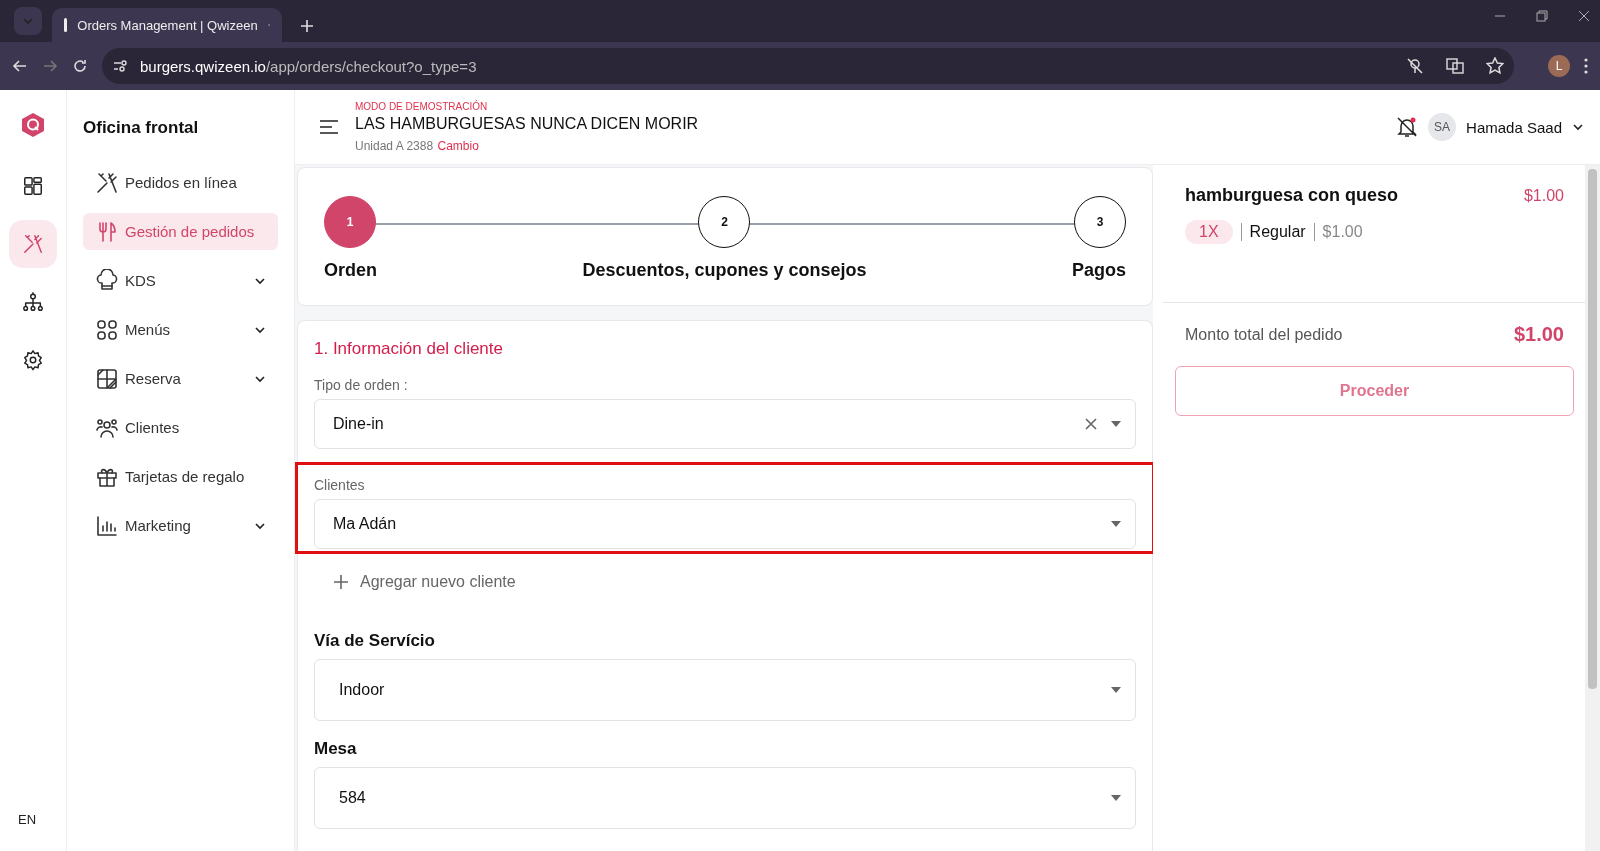 The image size is (1600, 851). Describe the element at coordinates (1098, 270) in the screenshot. I see `step-label: Pagos` at that location.